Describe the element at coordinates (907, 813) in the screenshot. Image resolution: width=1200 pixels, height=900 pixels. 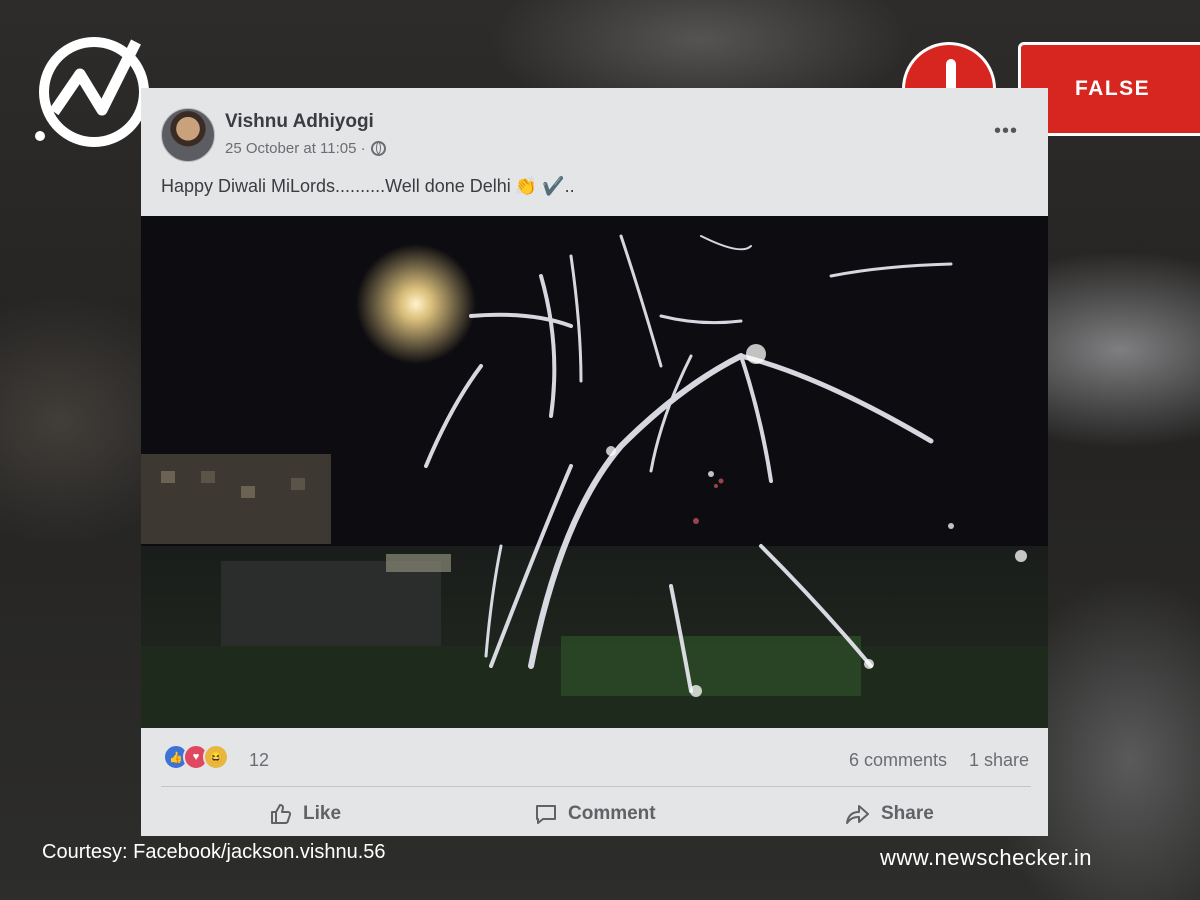
I see `share-label: Share` at that location.